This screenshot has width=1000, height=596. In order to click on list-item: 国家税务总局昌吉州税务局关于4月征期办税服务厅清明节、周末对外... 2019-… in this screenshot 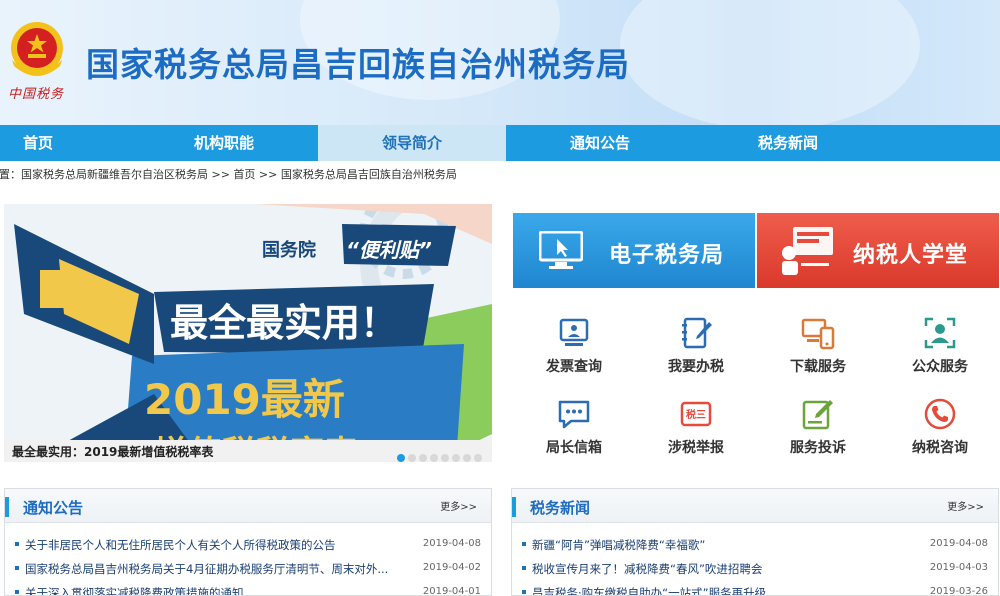, I will do `click(248, 571)`.